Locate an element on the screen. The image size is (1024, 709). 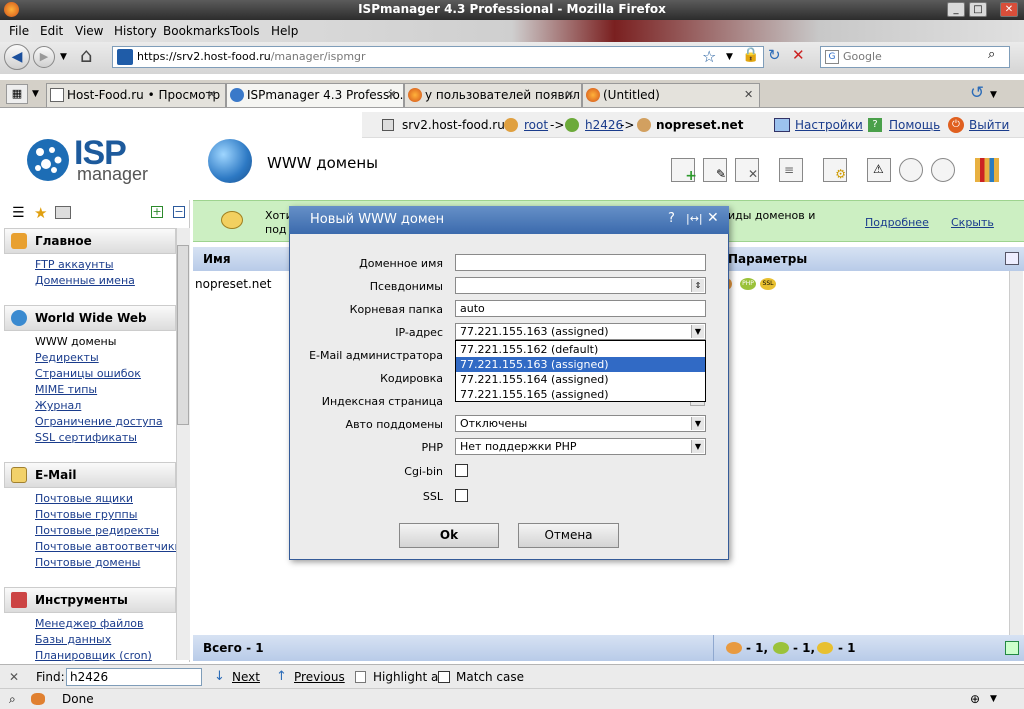
sidebar-item-mailboxes: Почтовые ящики is located at coordinates (84, 498).